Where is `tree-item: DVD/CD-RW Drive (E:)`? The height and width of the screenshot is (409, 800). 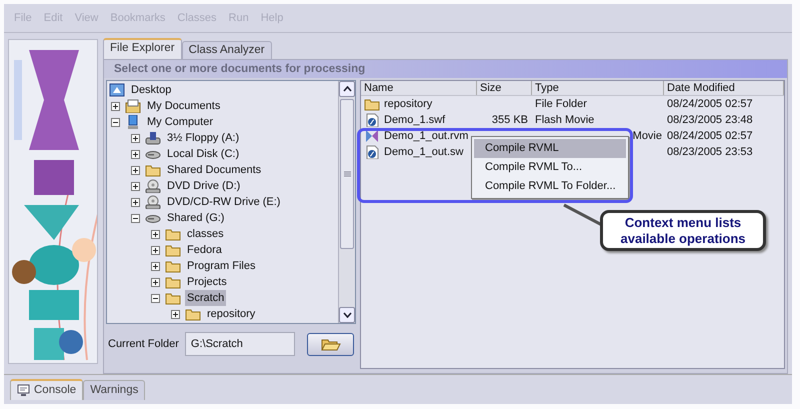 tree-item: DVD/CD-RW Drive (E:) is located at coordinates (223, 202).